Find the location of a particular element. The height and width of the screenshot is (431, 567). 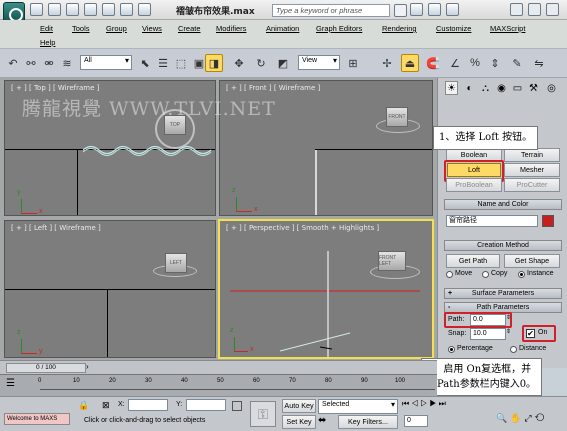

path-spinner-arrows-icon: ⇕ is located at coordinates (508, 317).